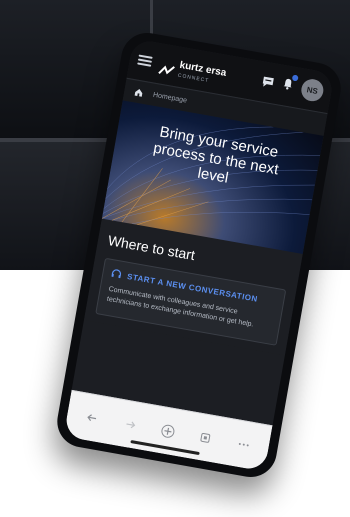  I want to click on more-icon, so click(243, 444).